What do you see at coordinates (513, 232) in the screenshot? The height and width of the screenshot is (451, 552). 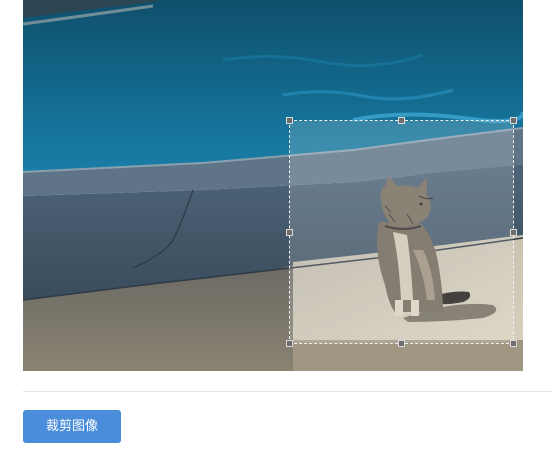 I see `crop-handle-right` at bounding box center [513, 232].